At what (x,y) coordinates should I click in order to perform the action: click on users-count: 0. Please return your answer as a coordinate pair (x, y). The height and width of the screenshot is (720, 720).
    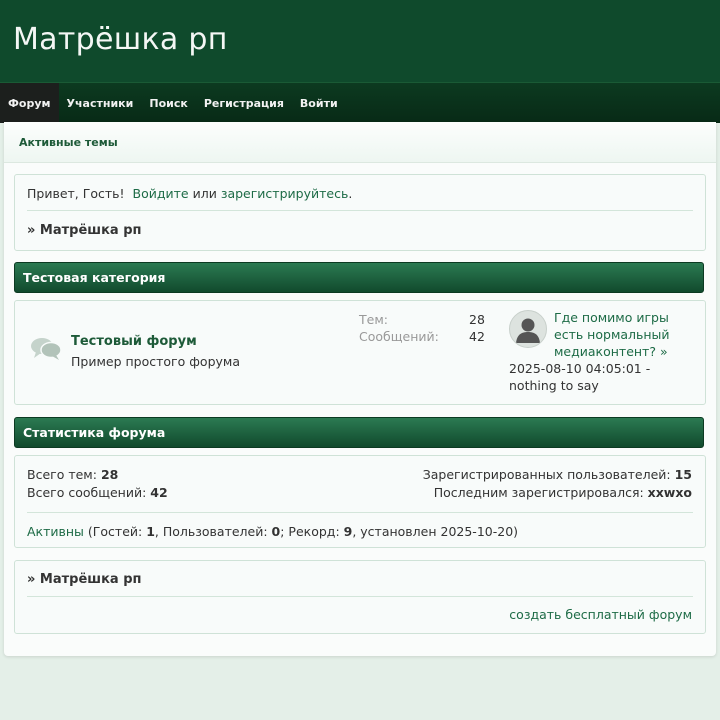
    Looking at the image, I should click on (276, 531).